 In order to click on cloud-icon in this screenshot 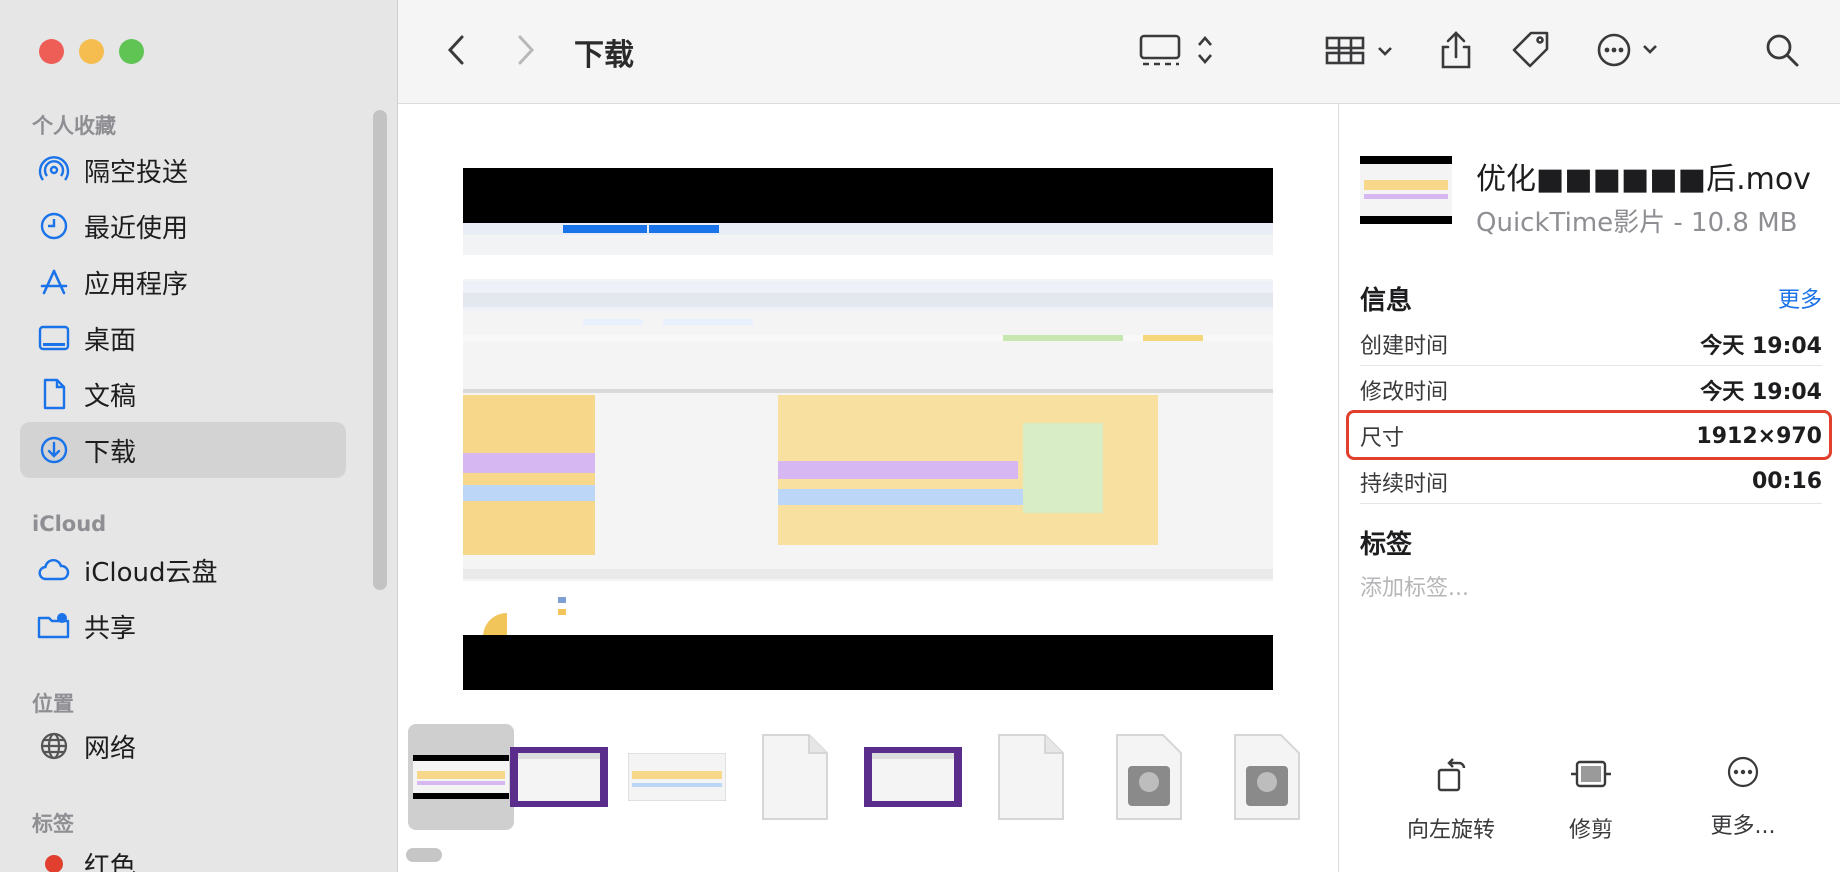, I will do `click(54, 570)`.